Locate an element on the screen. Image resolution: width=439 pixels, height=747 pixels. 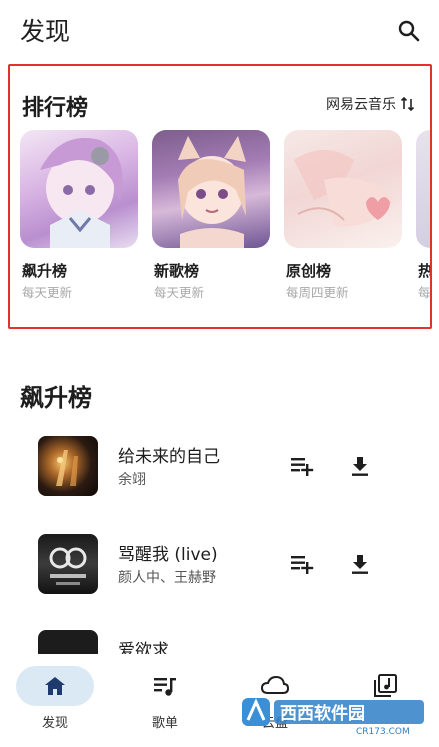
queue-music-icon is located at coordinates (165, 687).